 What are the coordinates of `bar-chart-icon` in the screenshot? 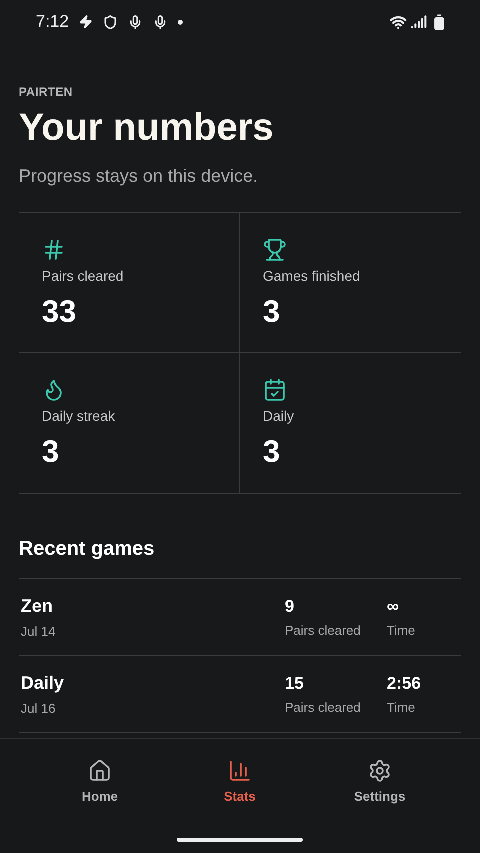 It's located at (240, 771).